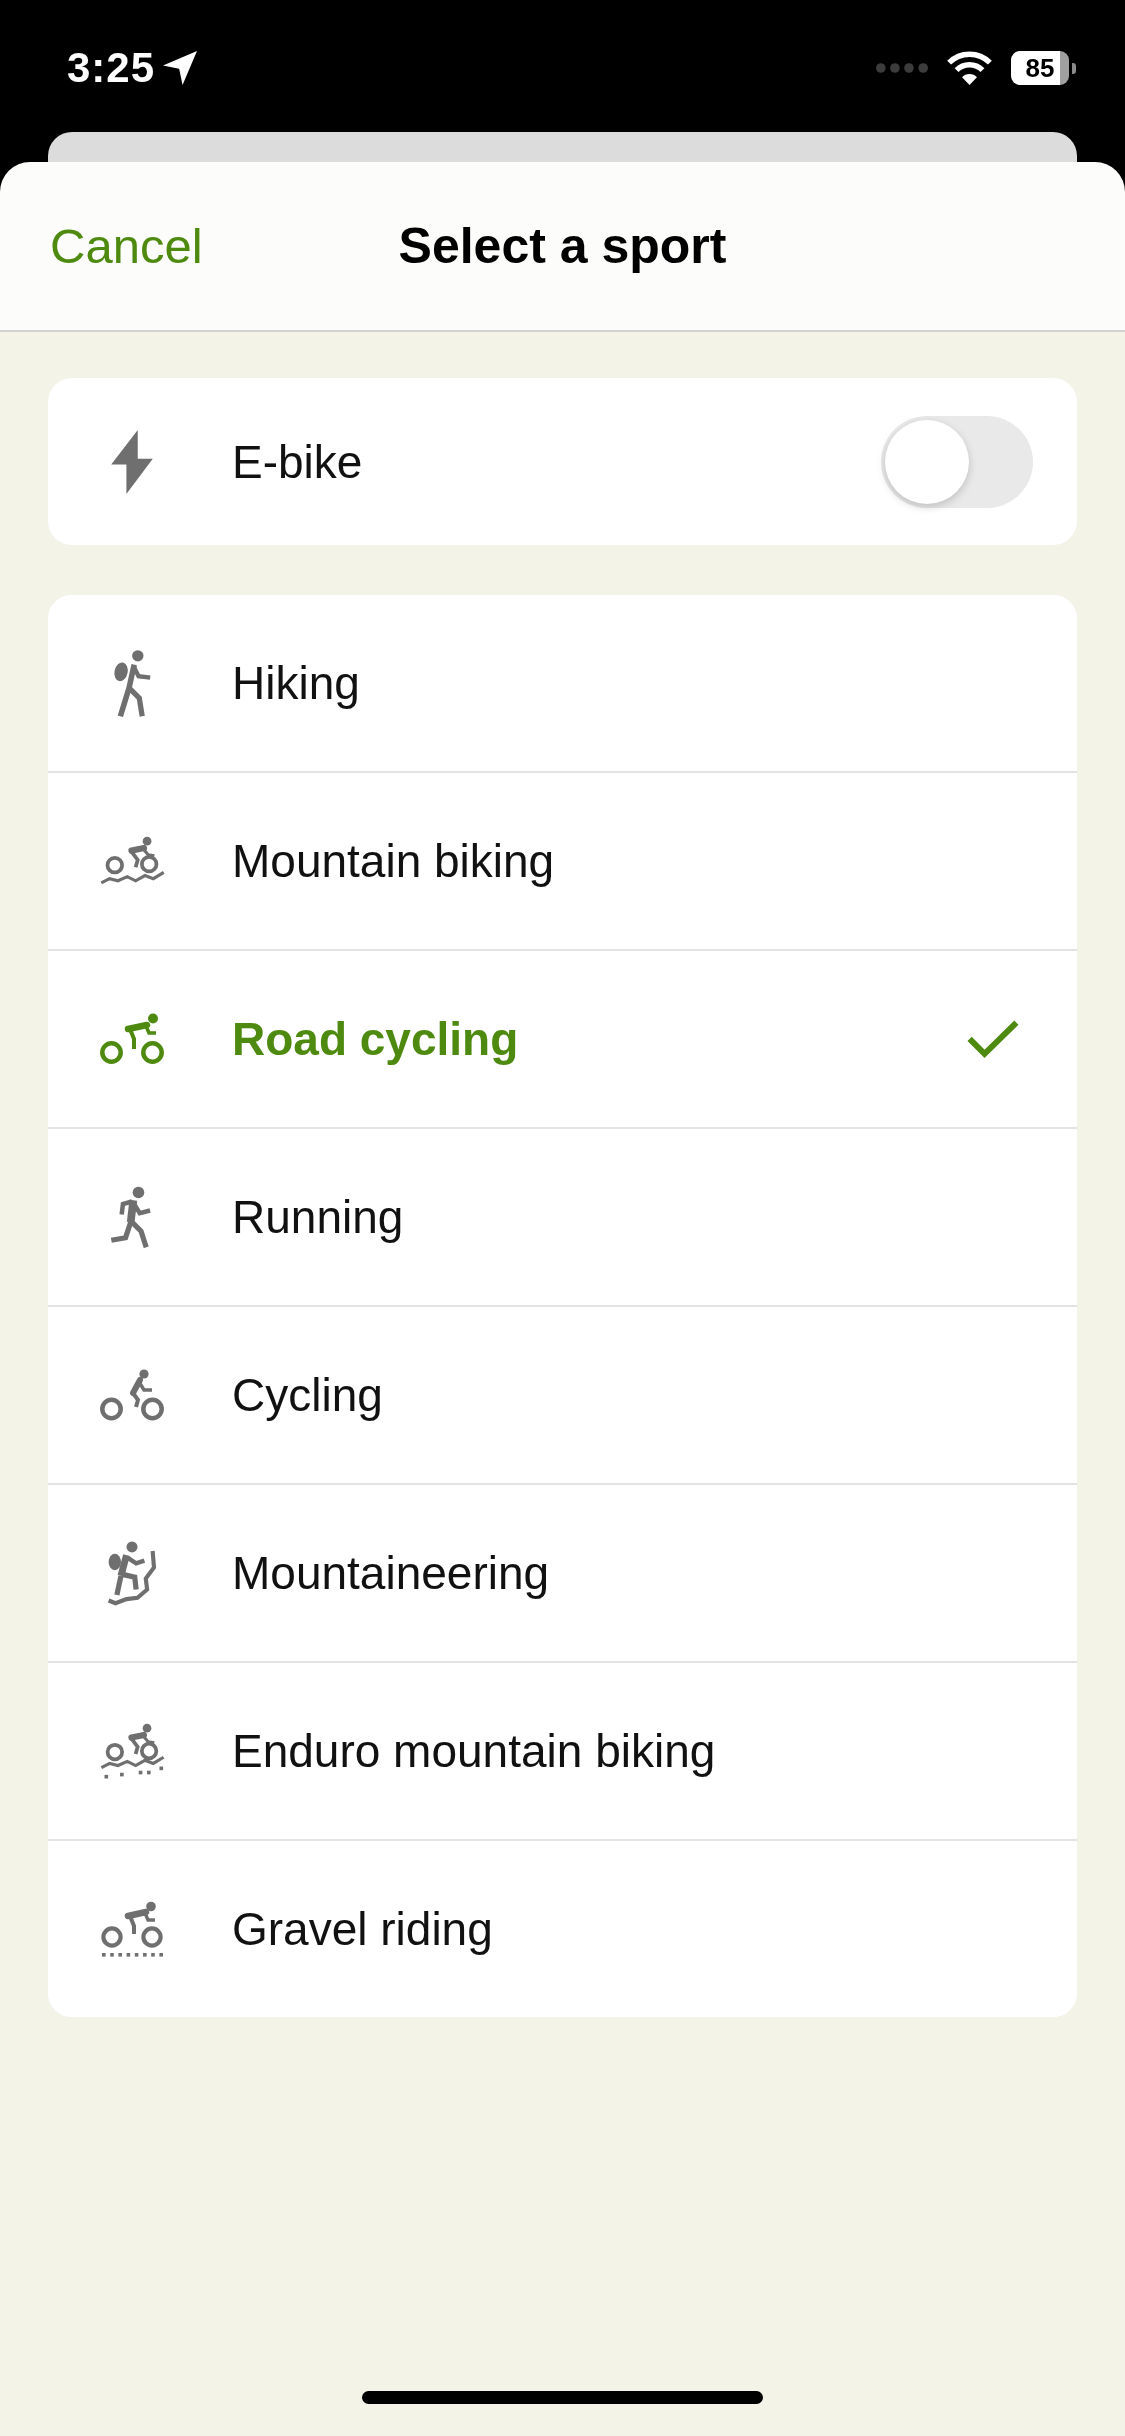 The image size is (1125, 2436). I want to click on biker-on-rough-trail-icon, so click(132, 1751).